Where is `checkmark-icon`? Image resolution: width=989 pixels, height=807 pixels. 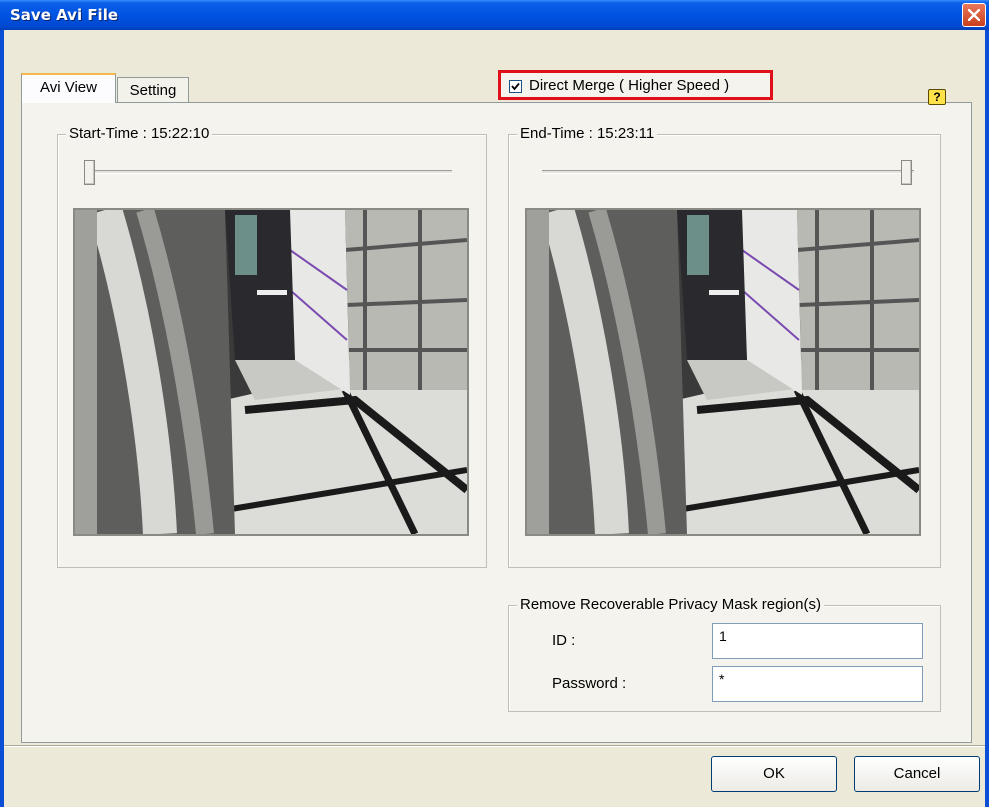 checkmark-icon is located at coordinates (515, 86).